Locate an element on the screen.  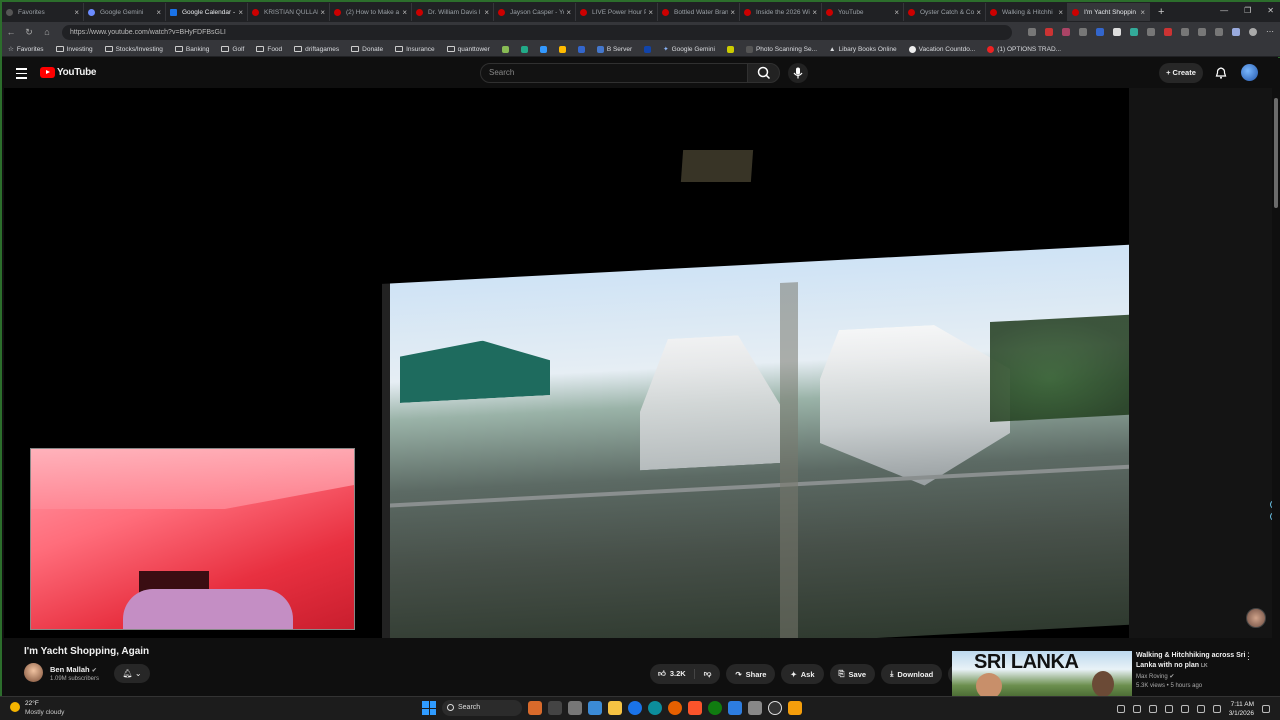
tab-youtube: LIVE Power Hour Pr × is located at coordinates (617, 12).